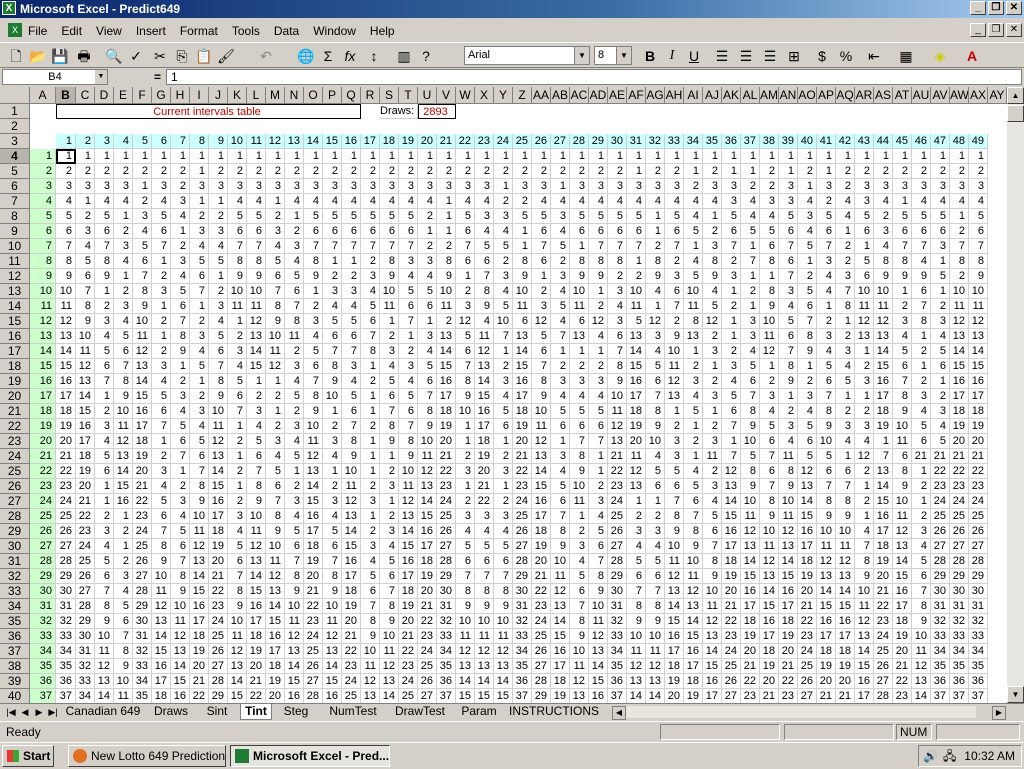 The width and height of the screenshot is (1024, 769). Describe the element at coordinates (999, 713) in the screenshot. I see `hscroll-right-icon: ▶` at that location.